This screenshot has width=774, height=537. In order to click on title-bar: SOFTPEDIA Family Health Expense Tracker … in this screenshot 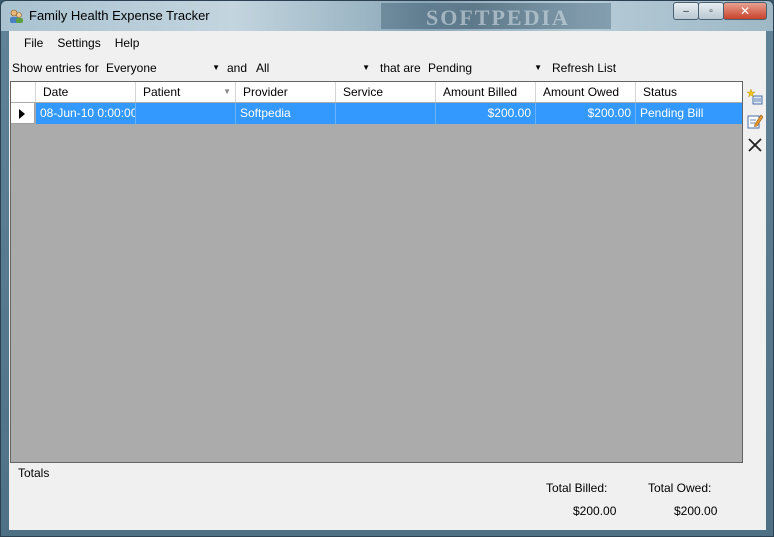, I will do `click(387, 16)`.